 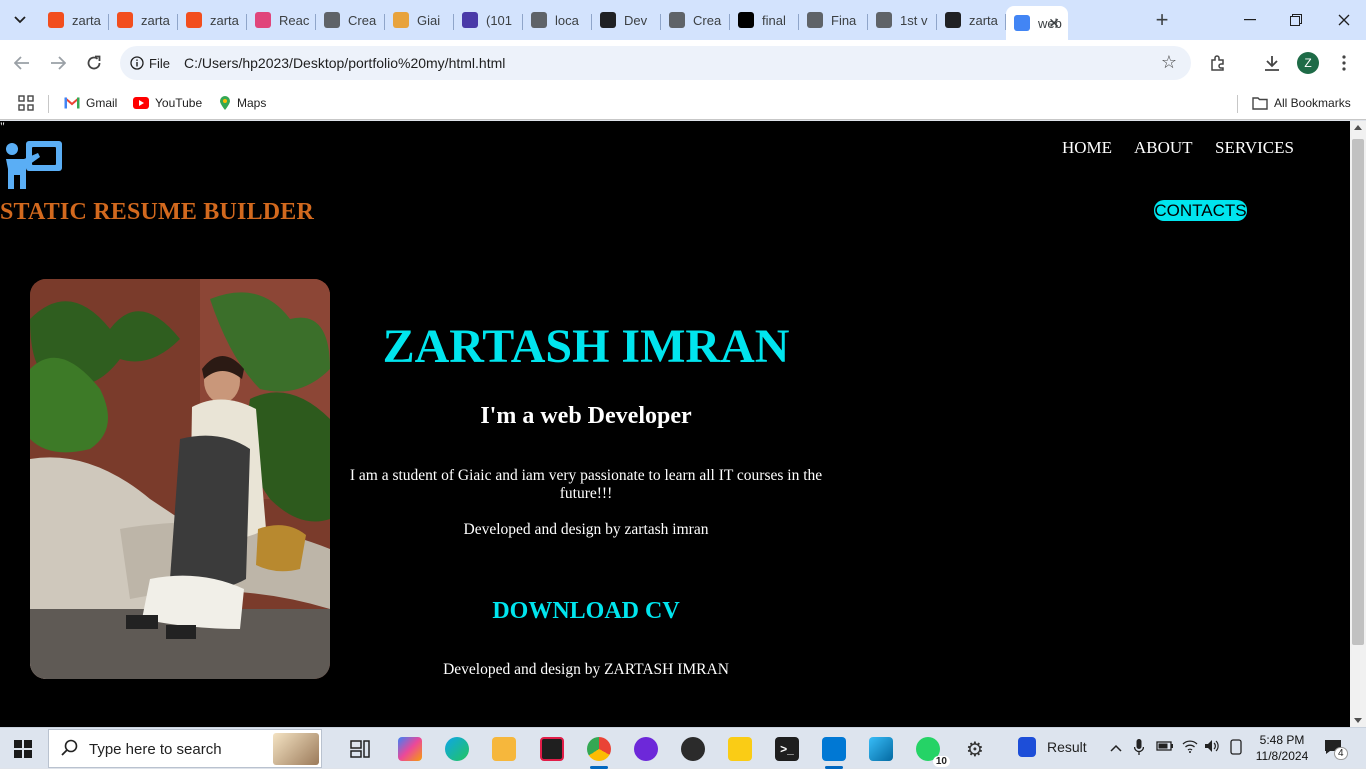 What do you see at coordinates (429, 20) in the screenshot?
I see `tab-title: Giai` at bounding box center [429, 20].